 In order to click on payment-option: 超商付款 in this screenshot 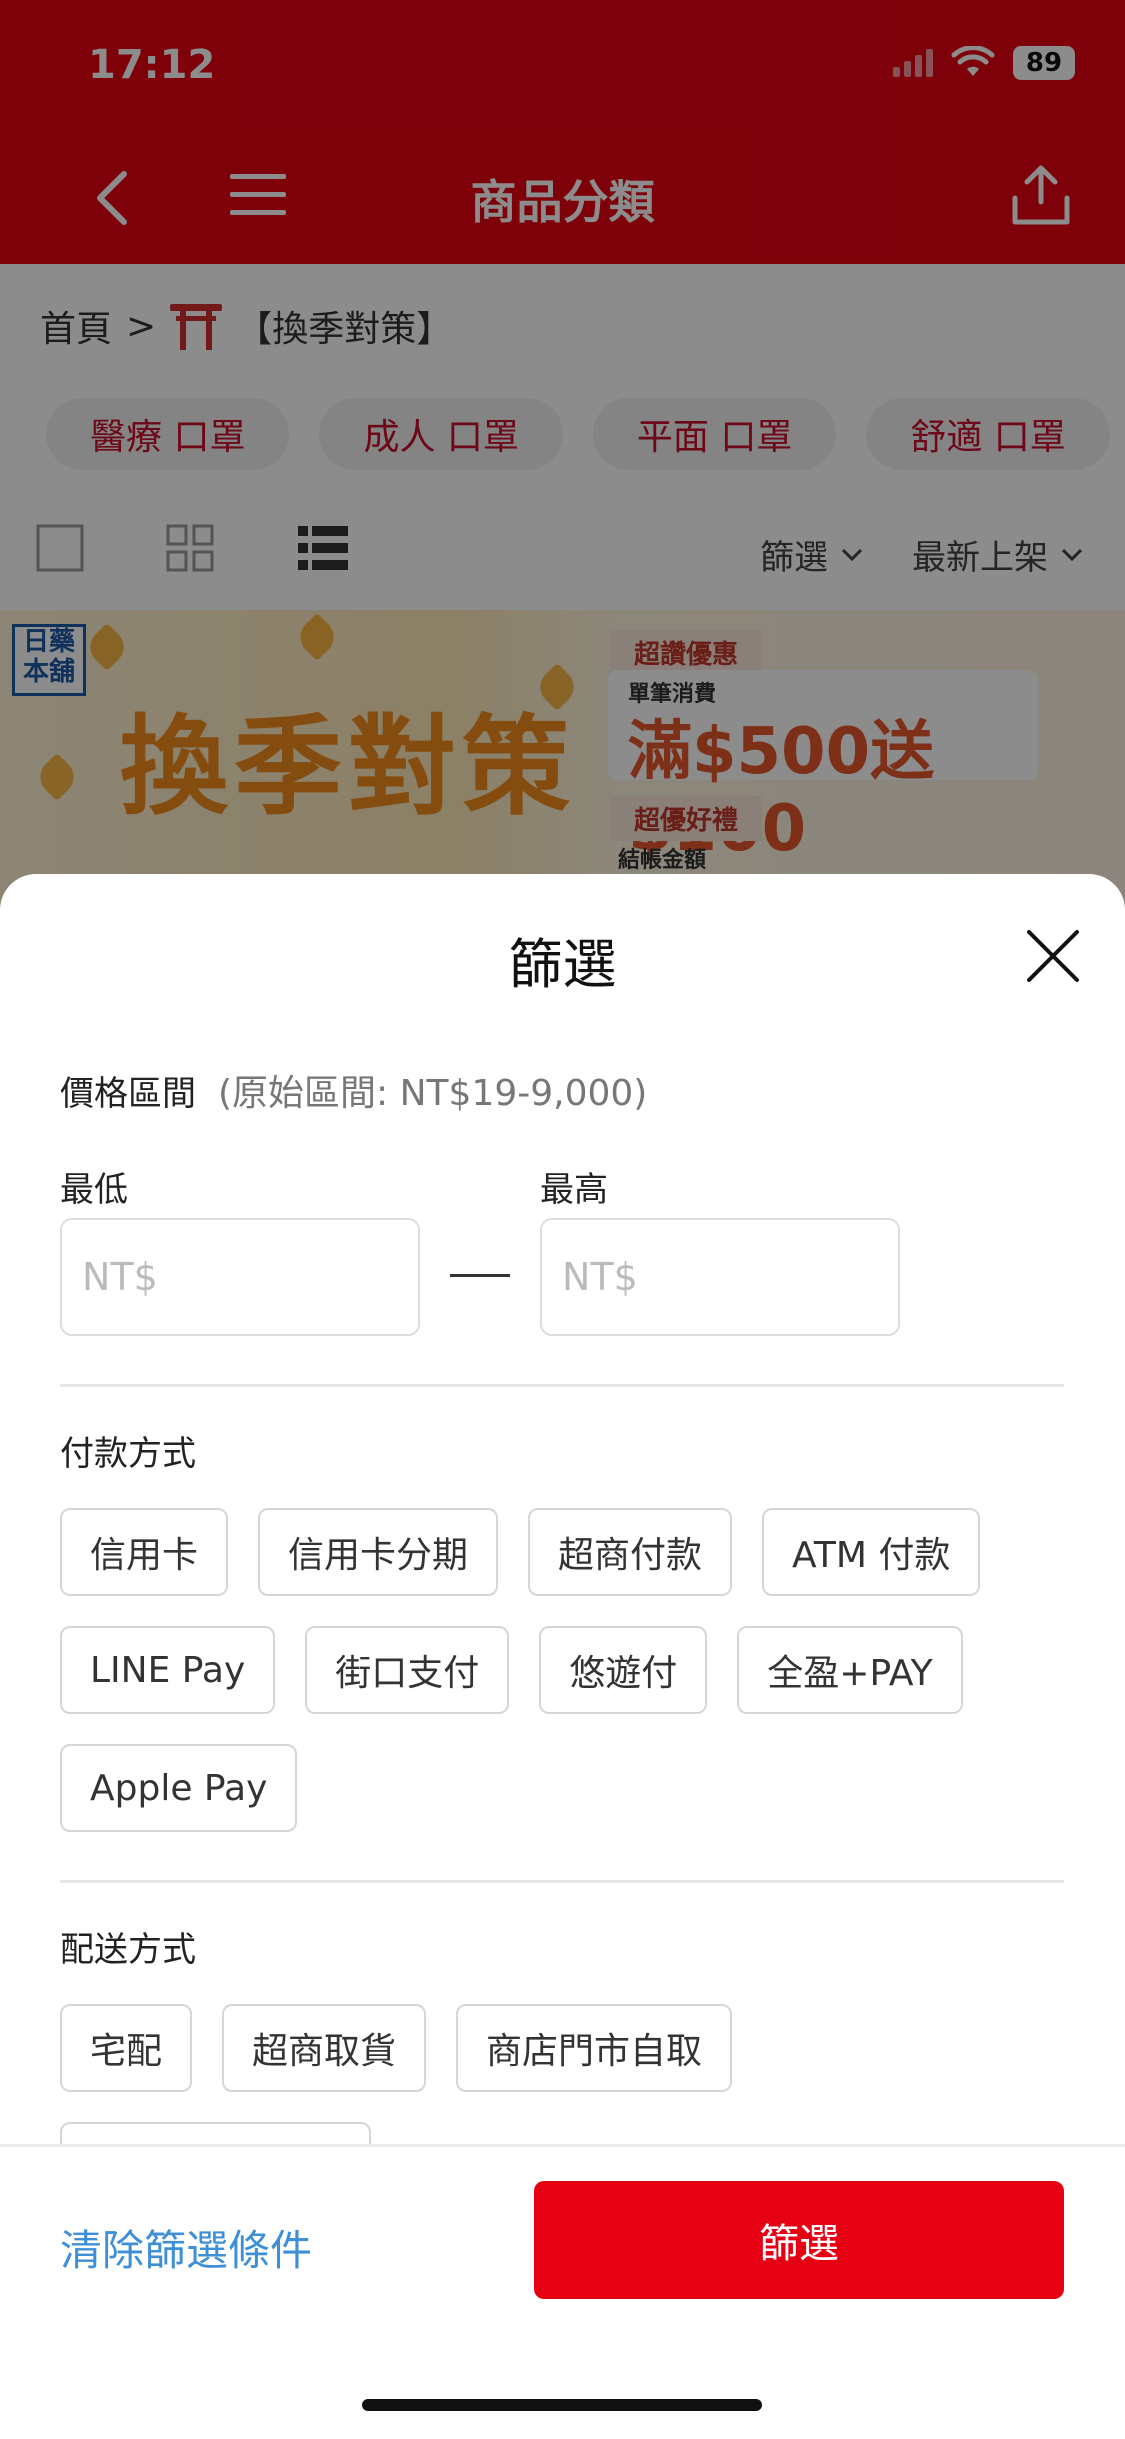, I will do `click(630, 1552)`.